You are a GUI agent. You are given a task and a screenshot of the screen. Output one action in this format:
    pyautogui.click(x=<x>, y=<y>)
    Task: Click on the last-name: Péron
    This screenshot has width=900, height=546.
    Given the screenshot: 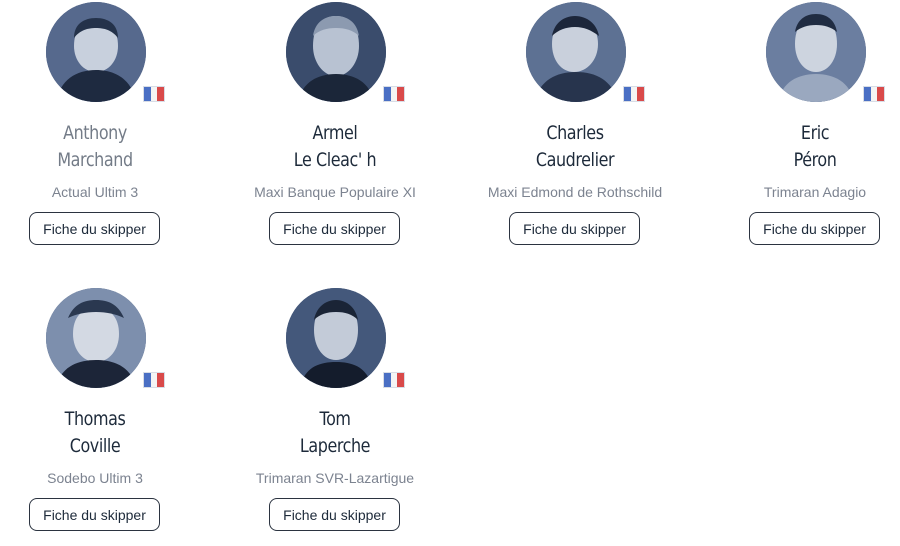 What is the action you would take?
    pyautogui.click(x=815, y=160)
    